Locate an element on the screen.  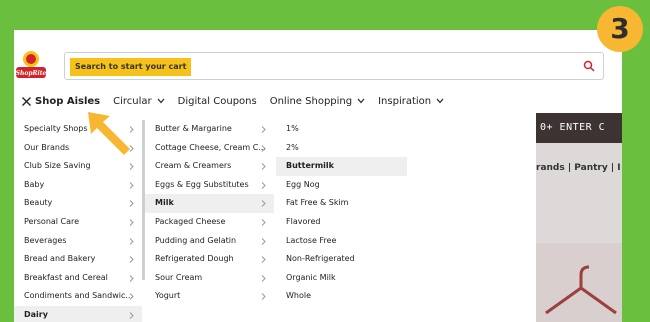
dairy-item: Eggs & Egg Substitutes is located at coordinates (209, 185).